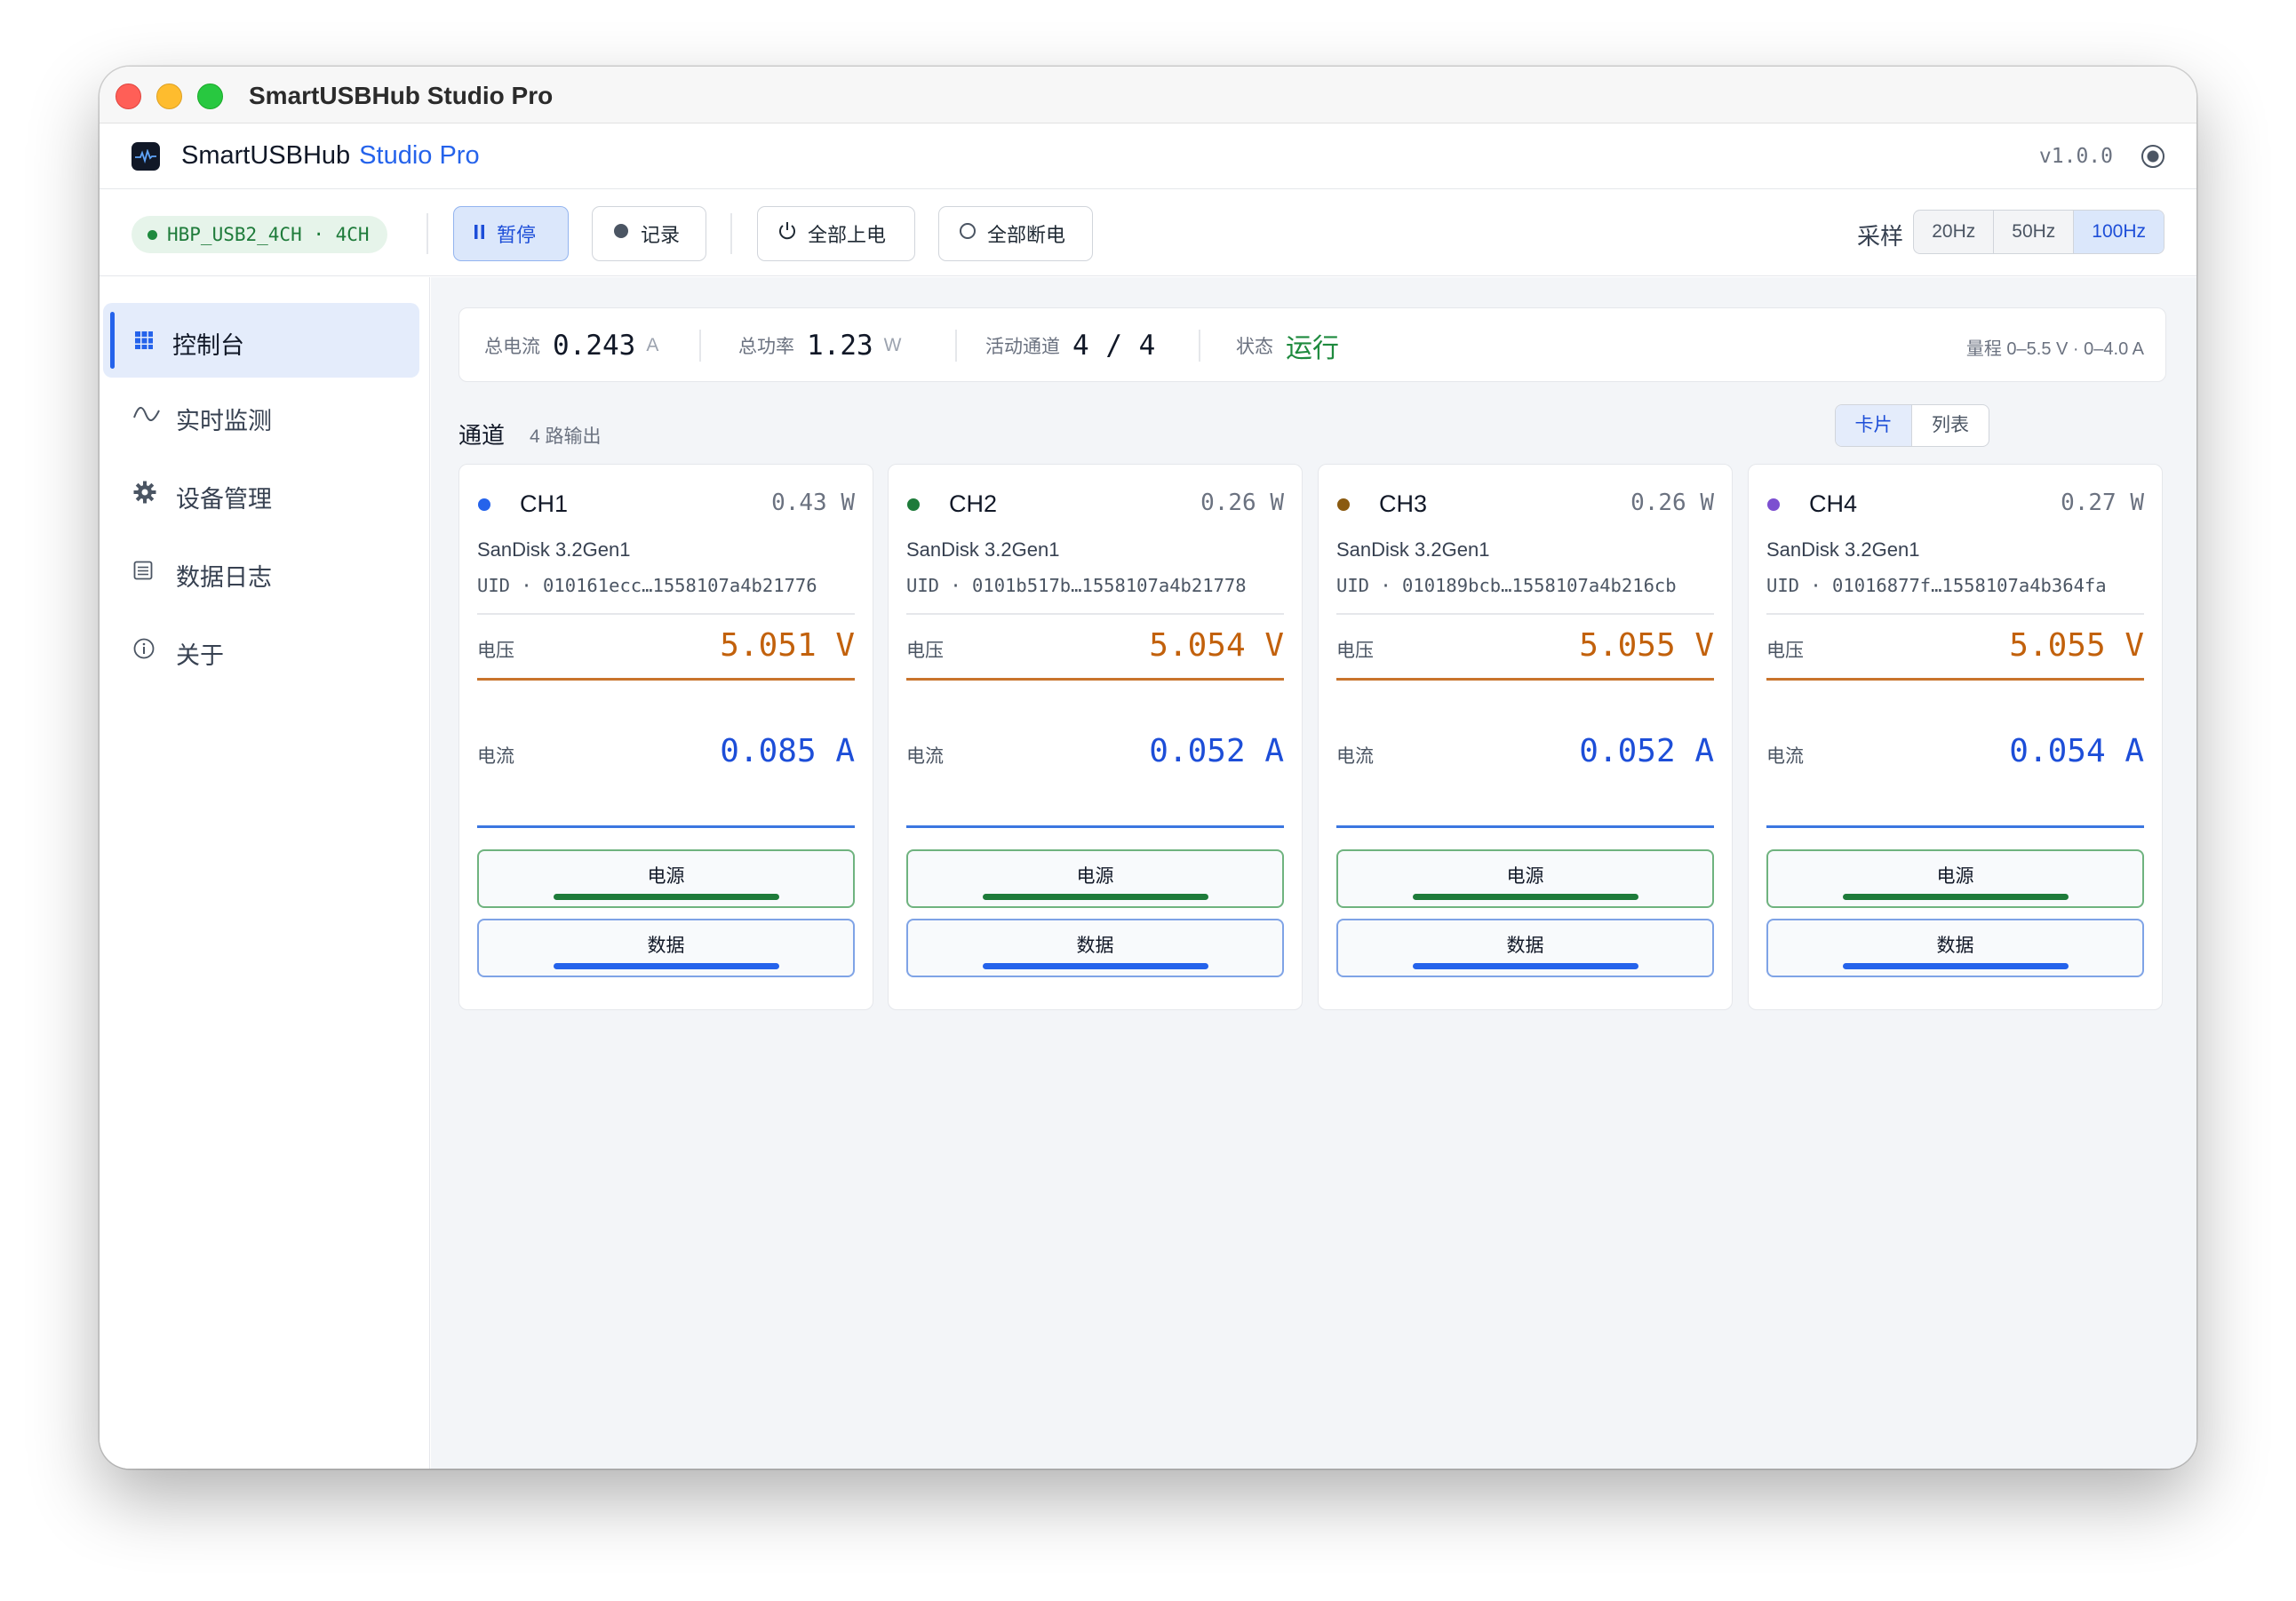  What do you see at coordinates (1404, 504) in the screenshot?
I see `channel-name: CH3` at bounding box center [1404, 504].